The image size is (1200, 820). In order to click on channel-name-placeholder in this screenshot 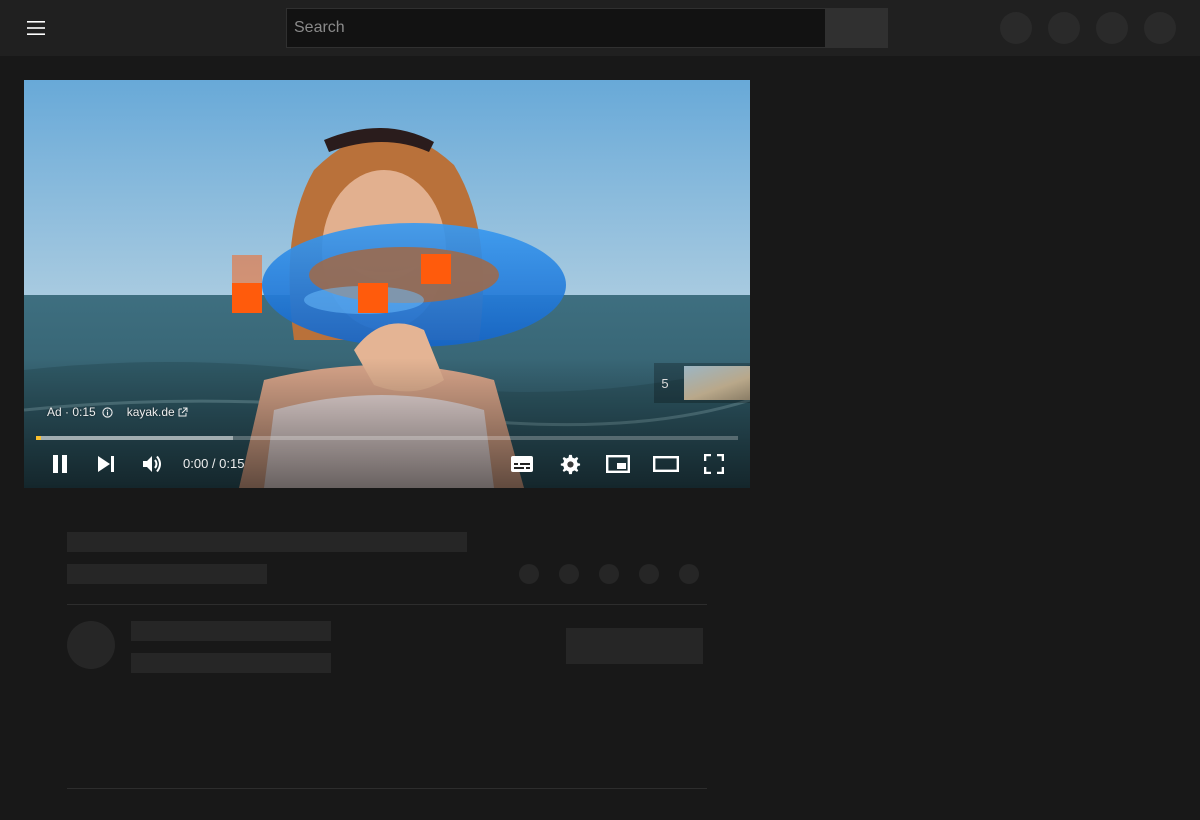, I will do `click(231, 631)`.